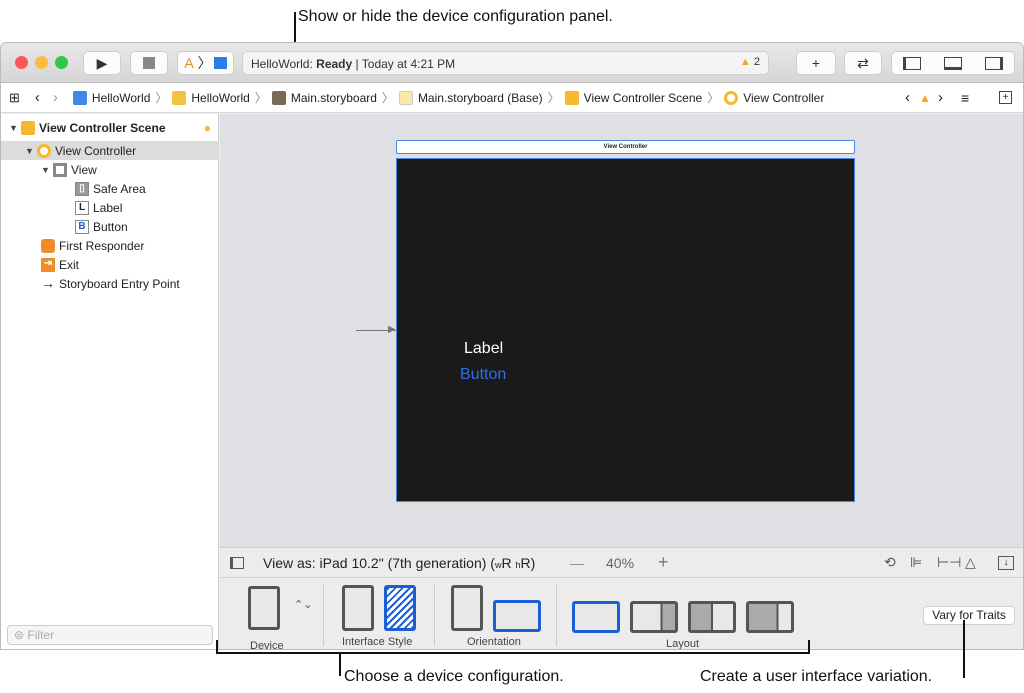 This screenshot has height=693, width=1024. I want to click on label-element: Label, so click(483, 349).